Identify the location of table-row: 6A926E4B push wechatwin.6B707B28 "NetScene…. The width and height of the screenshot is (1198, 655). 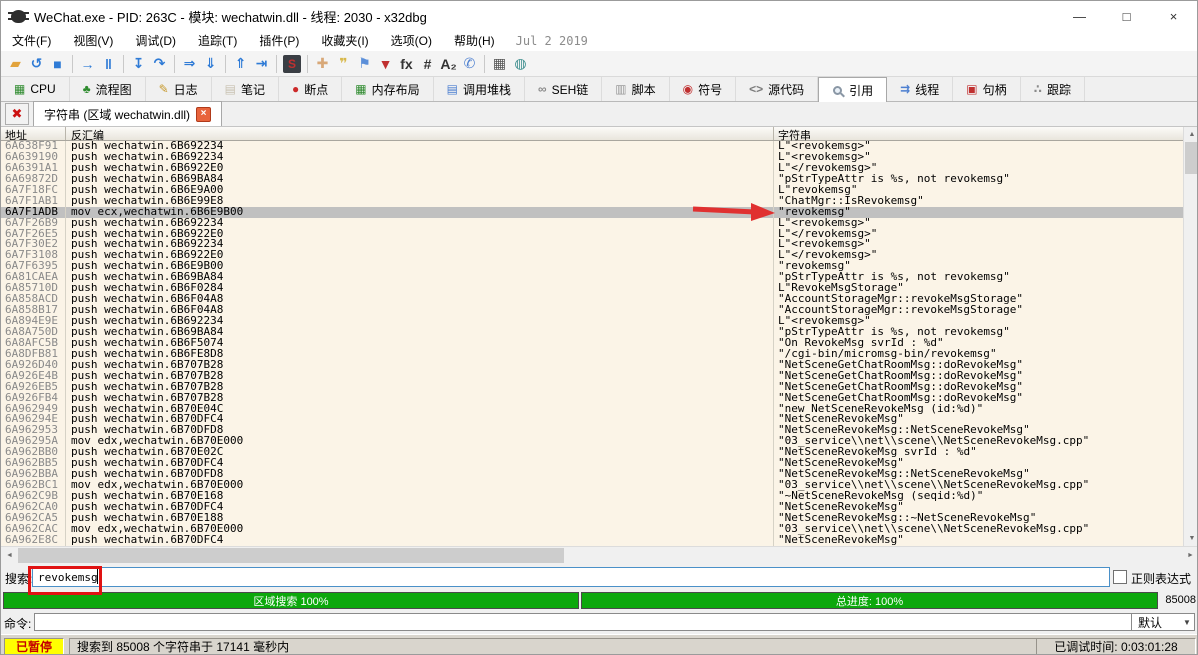
(592, 376).